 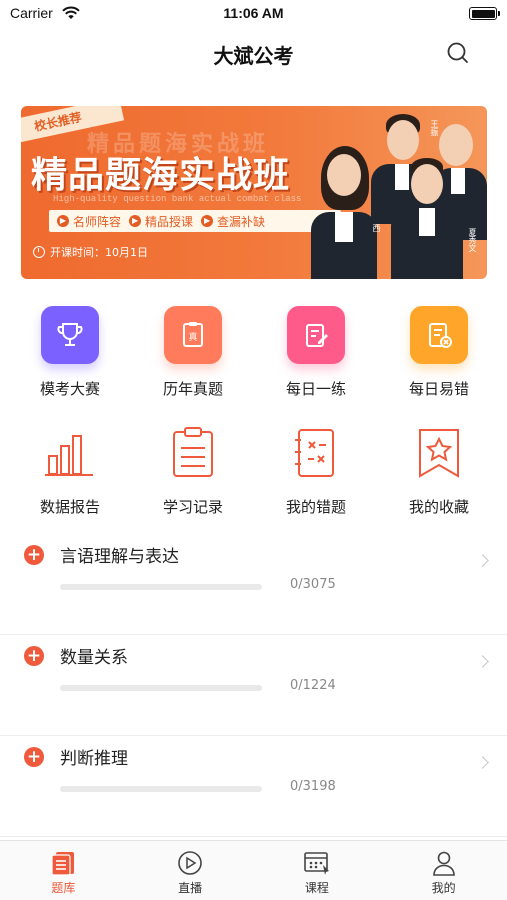 I want to click on category-item: + 判断推理 0/3198, so click(x=253, y=786).